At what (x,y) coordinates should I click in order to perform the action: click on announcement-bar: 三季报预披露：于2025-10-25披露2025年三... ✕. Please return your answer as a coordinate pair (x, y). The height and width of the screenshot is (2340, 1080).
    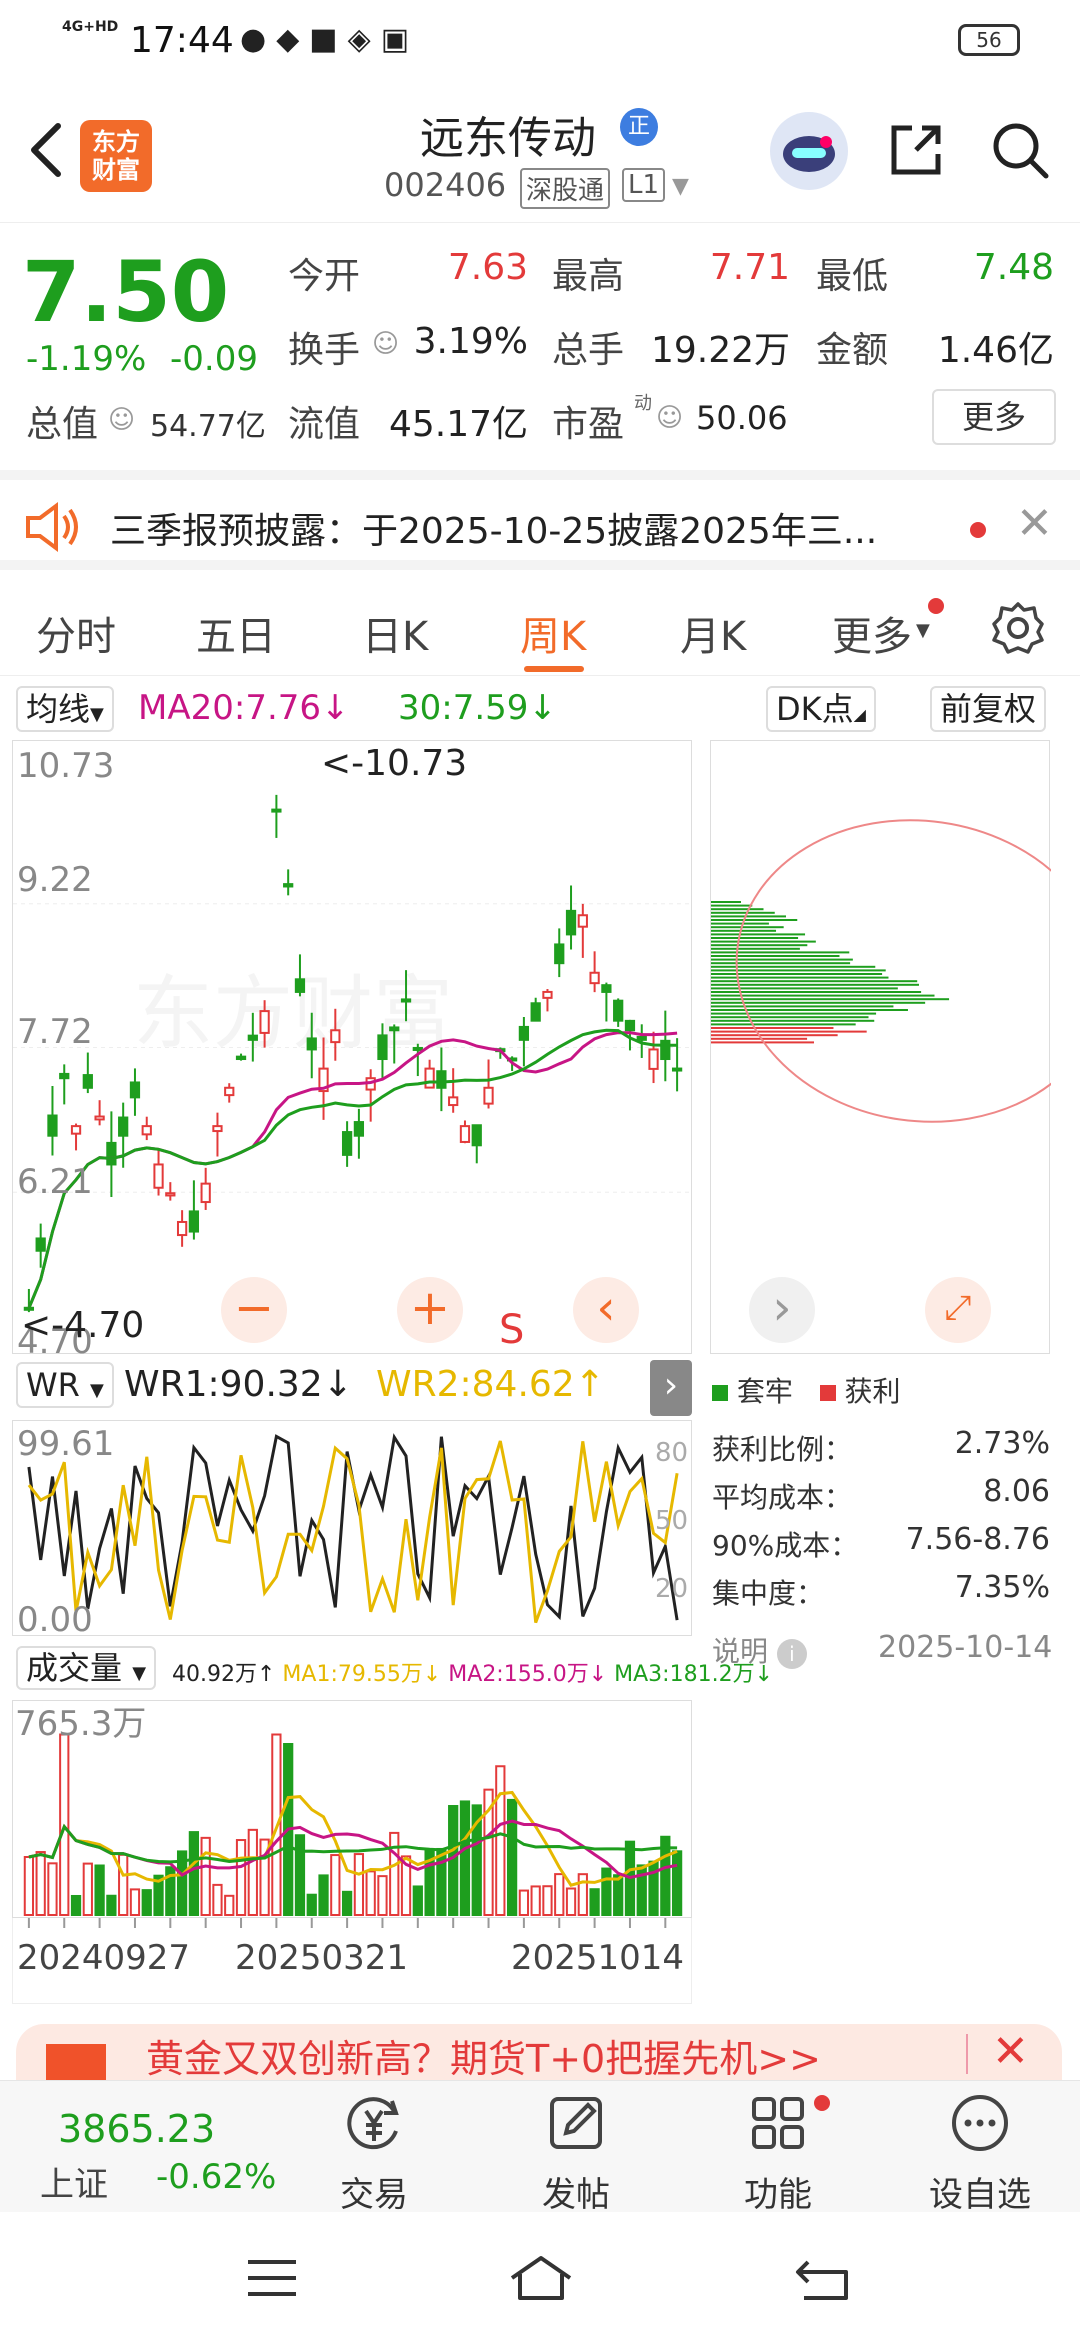
    Looking at the image, I should click on (540, 520).